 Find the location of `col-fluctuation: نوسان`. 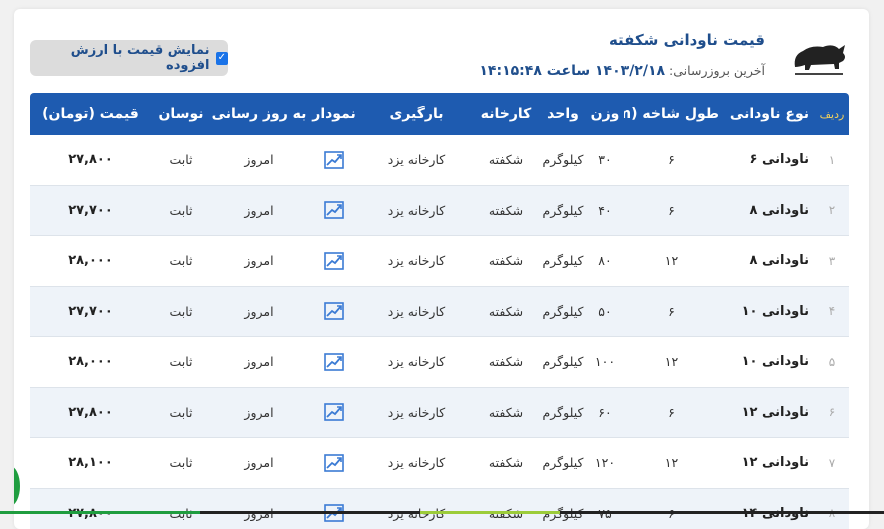

col-fluctuation: نوسان is located at coordinates (181, 114).